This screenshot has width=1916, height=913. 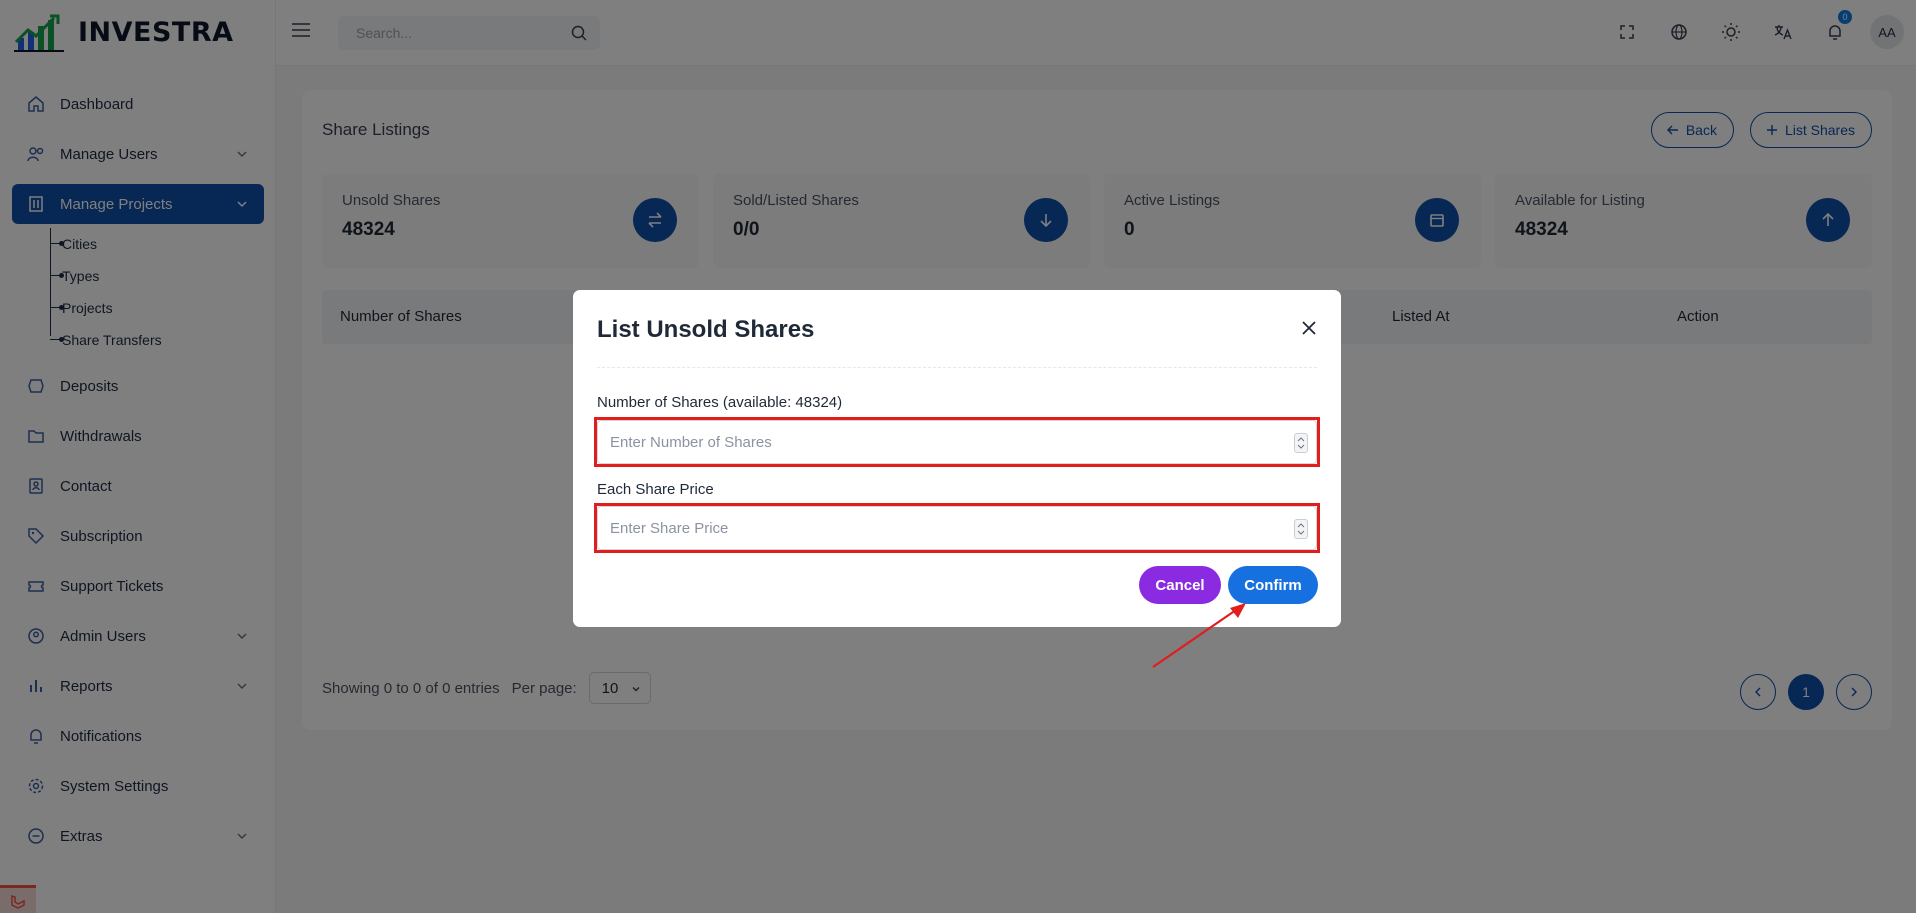 What do you see at coordinates (655, 489) in the screenshot?
I see `share-price-label: Each Share Price` at bounding box center [655, 489].